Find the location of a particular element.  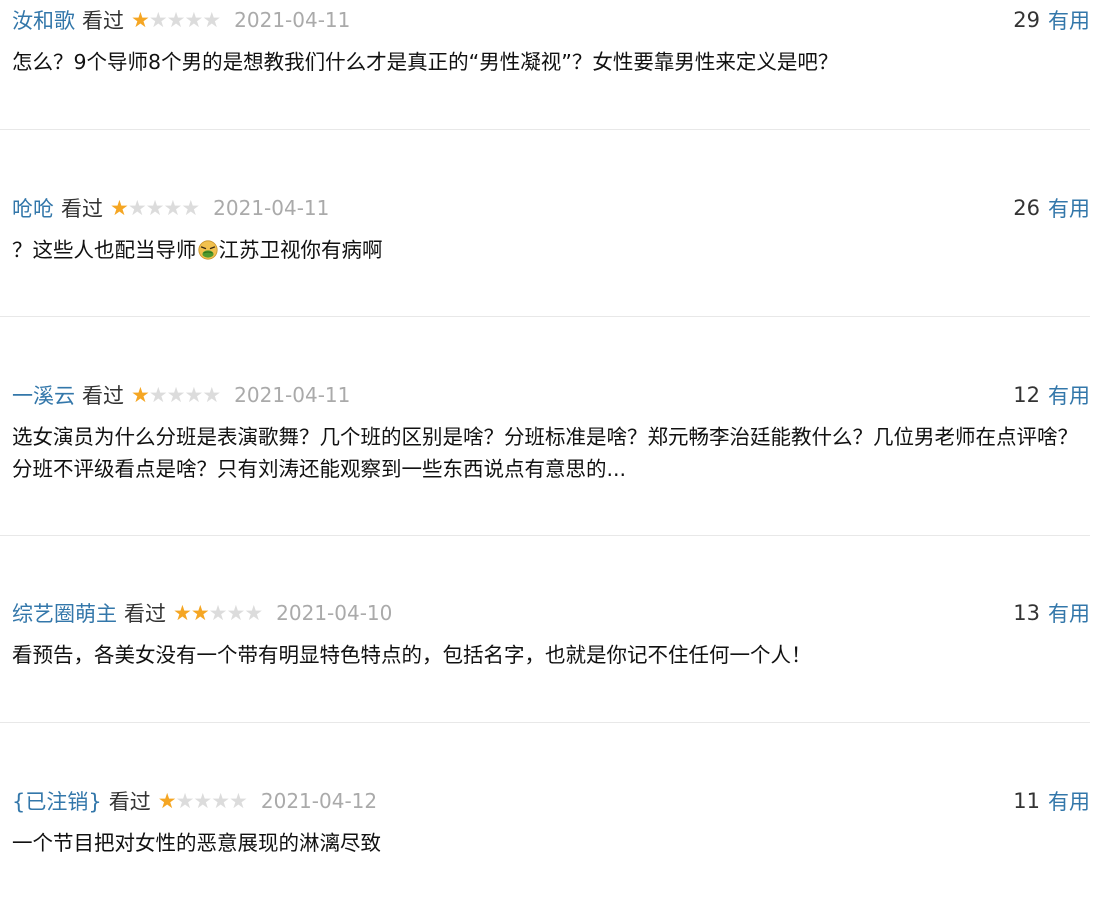

username-link: 呛呛 is located at coordinates (33, 208).